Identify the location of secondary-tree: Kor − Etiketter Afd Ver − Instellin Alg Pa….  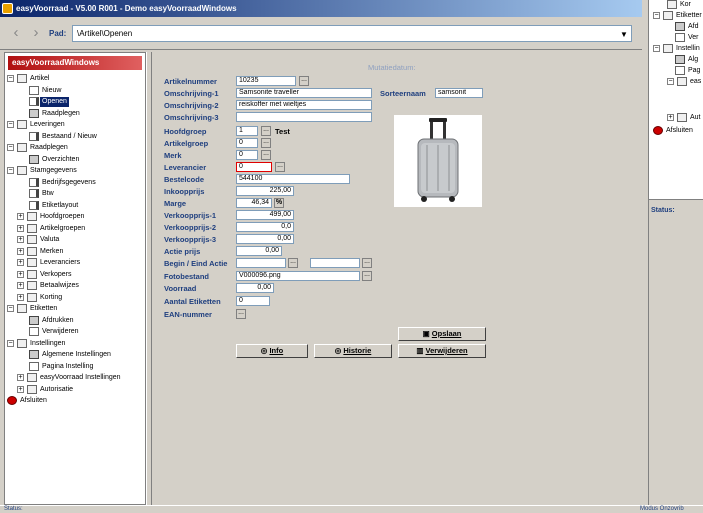
(676, 100).